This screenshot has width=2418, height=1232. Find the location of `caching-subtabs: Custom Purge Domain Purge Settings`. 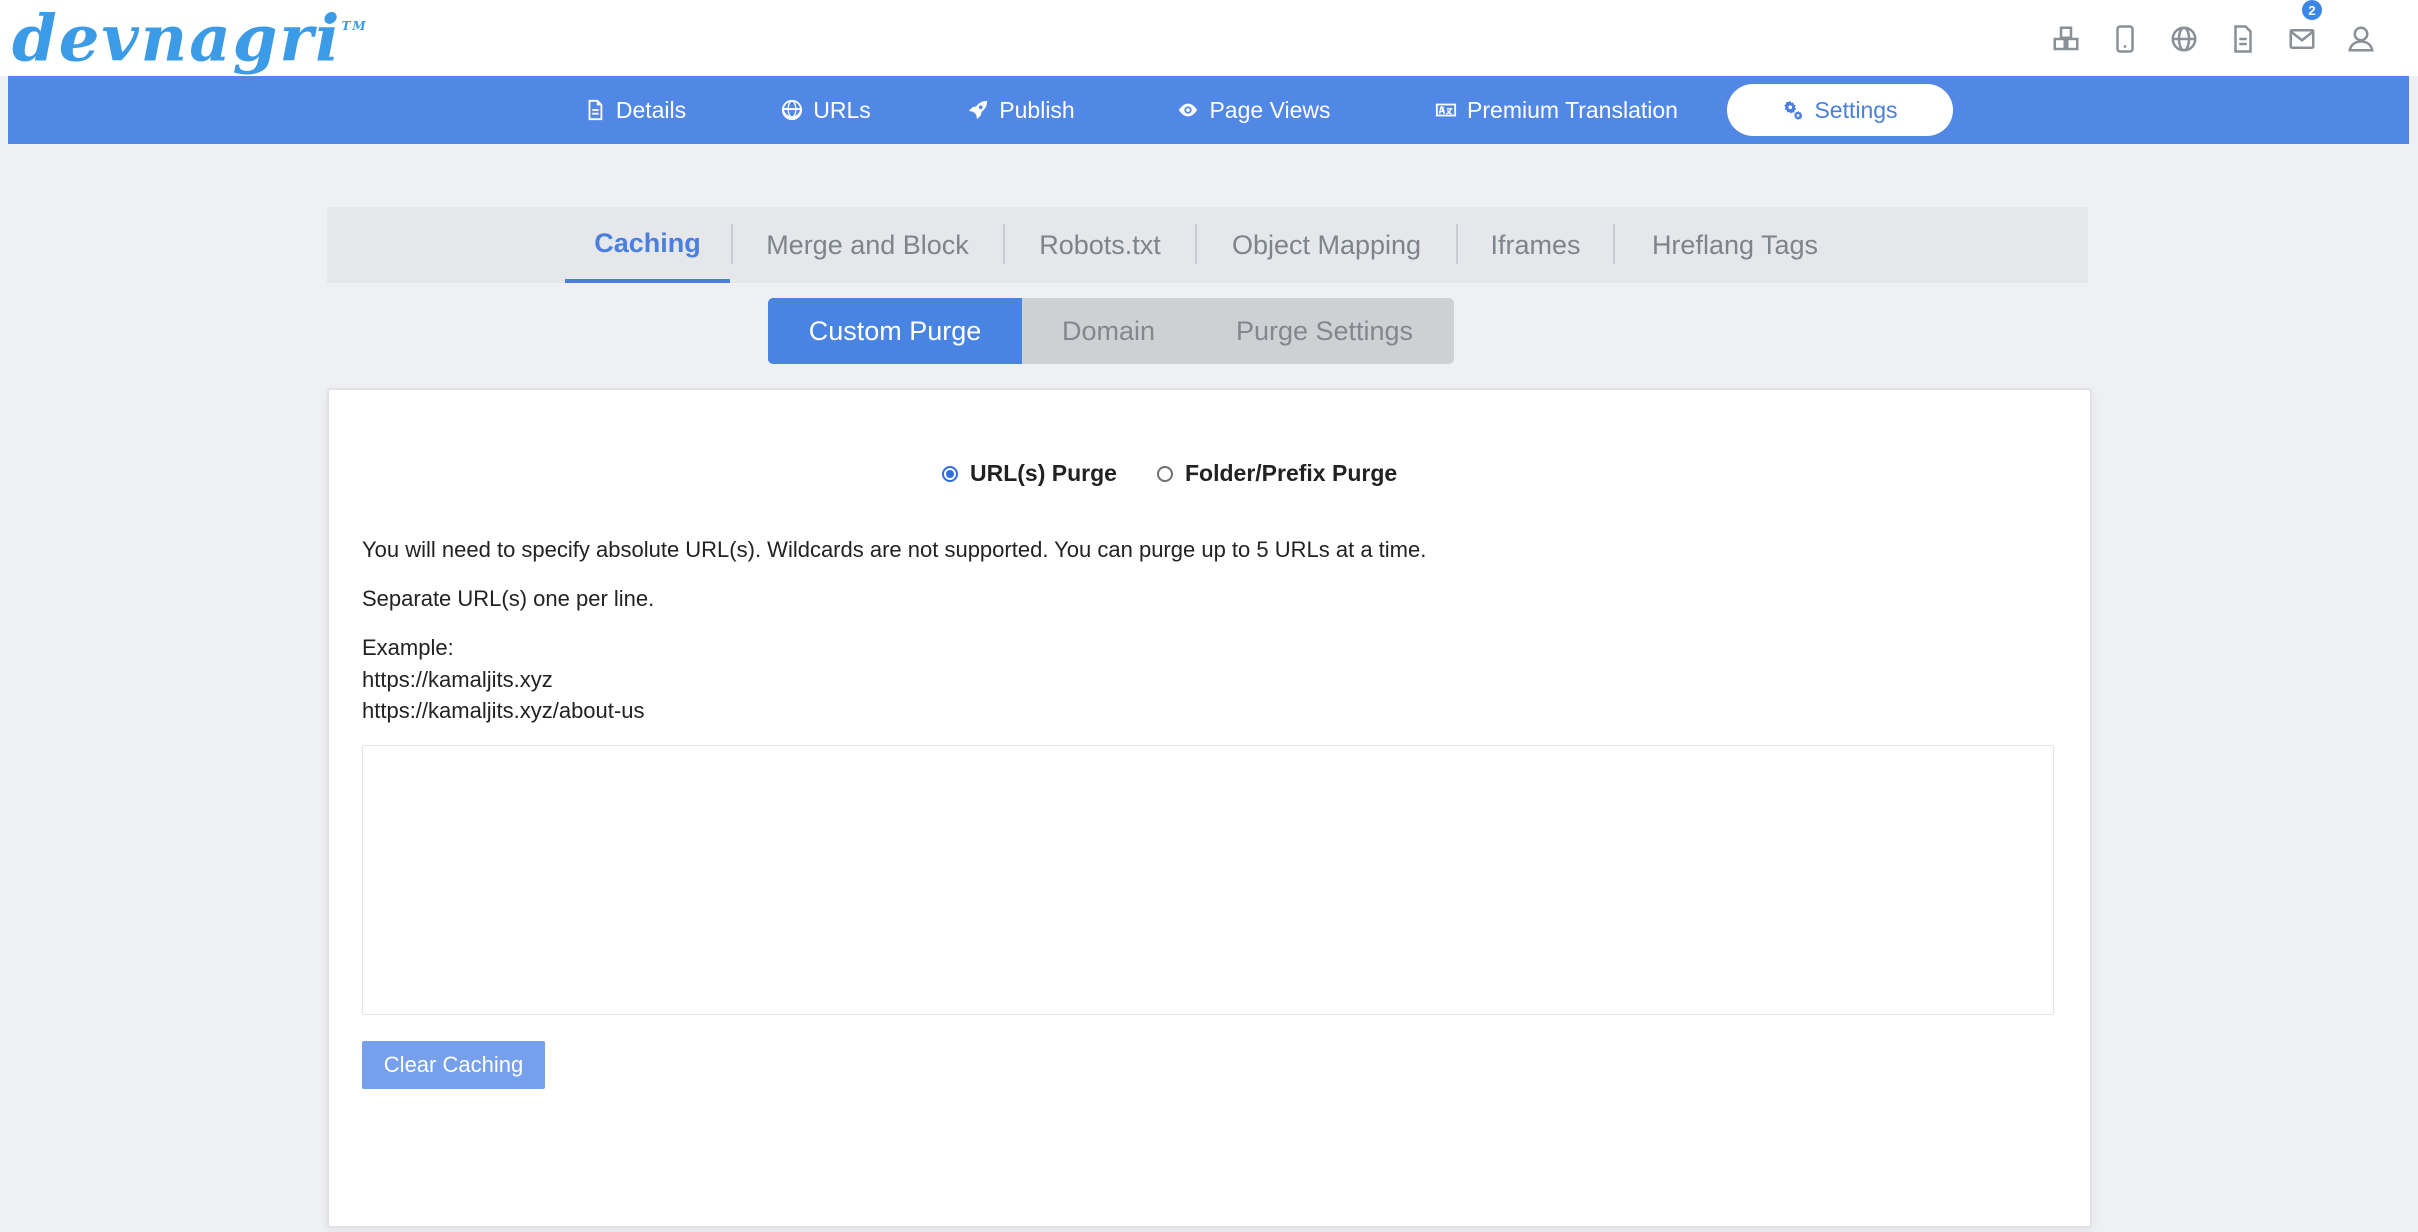

caching-subtabs: Custom Purge Domain Purge Settings is located at coordinates (1111, 331).